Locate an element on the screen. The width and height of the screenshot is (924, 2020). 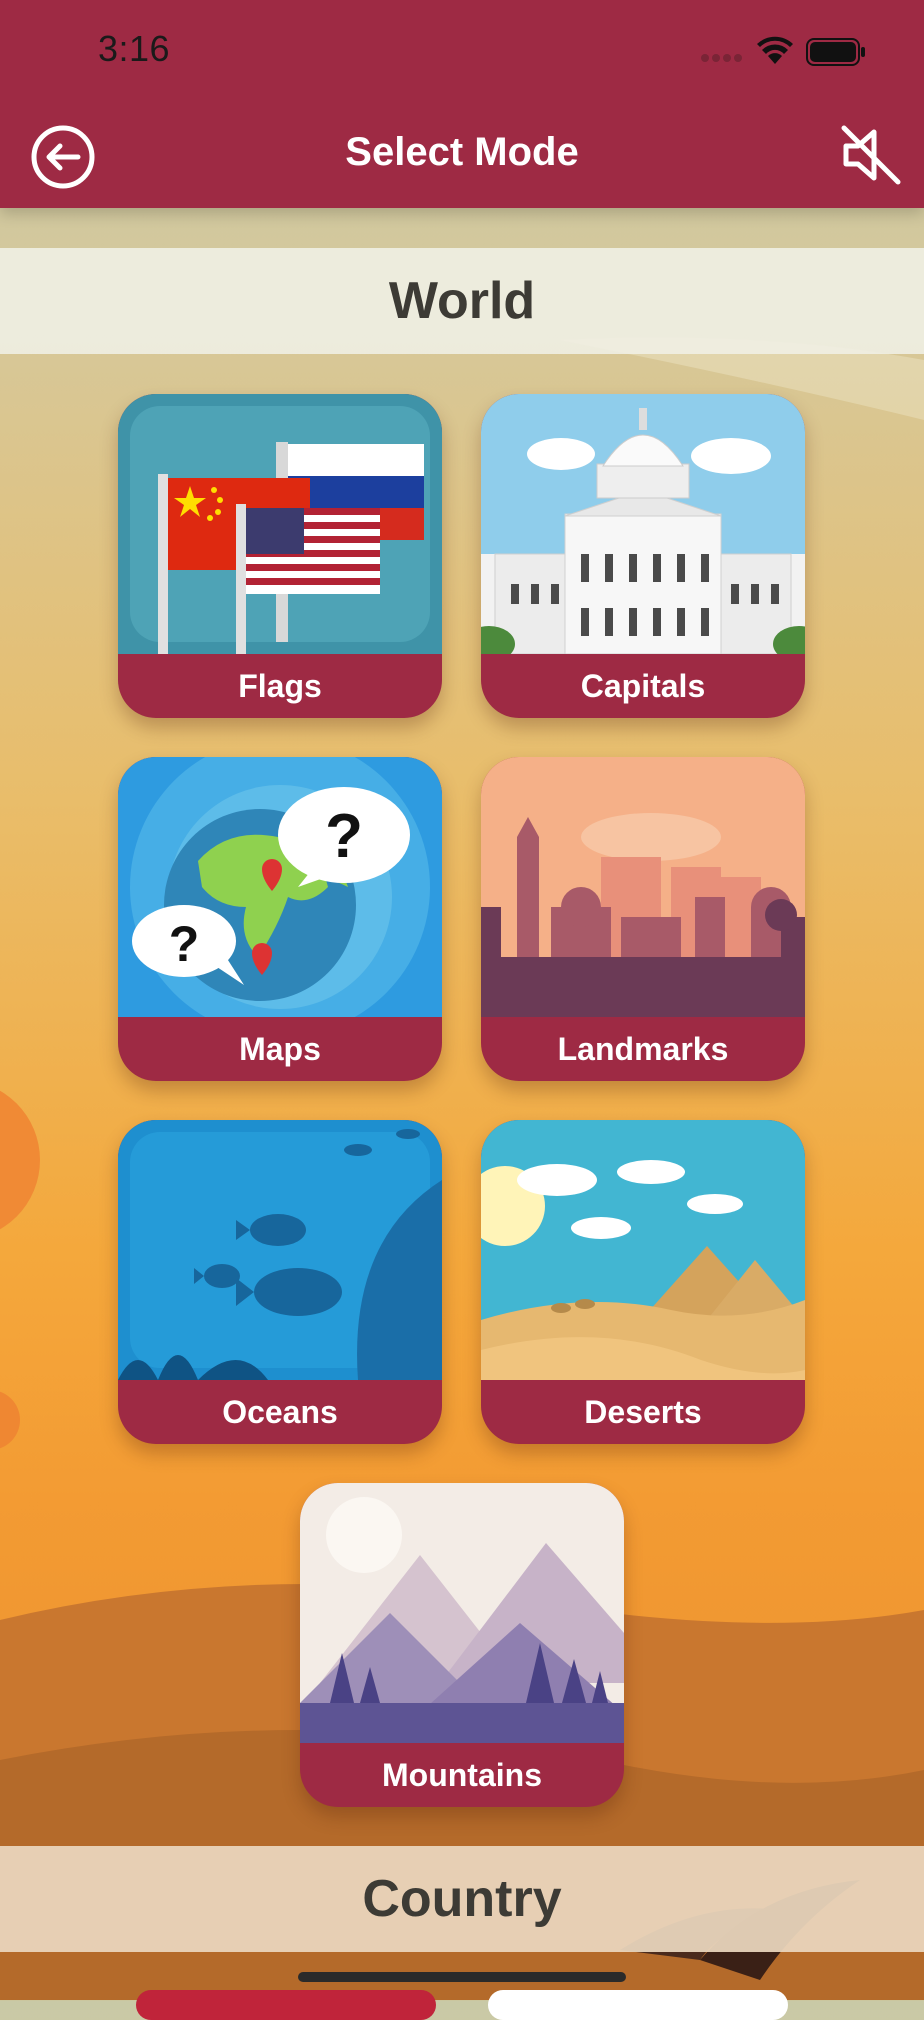
mode-card-label: Deserts is located at coordinates (643, 1411).